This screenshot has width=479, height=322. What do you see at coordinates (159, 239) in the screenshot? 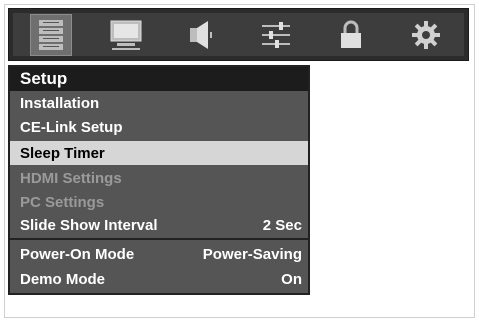
I see `menu-separator` at bounding box center [159, 239].